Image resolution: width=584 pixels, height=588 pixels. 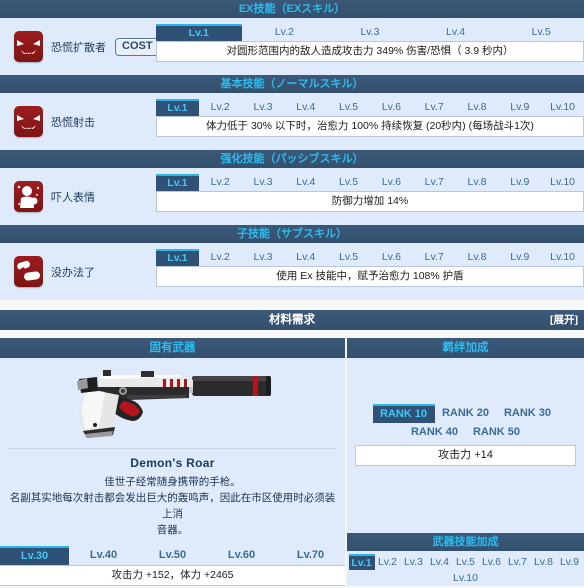 What do you see at coordinates (172, 575) in the screenshot?
I see `weapon-stats: 攻击力 +152，体力 +2465` at bounding box center [172, 575].